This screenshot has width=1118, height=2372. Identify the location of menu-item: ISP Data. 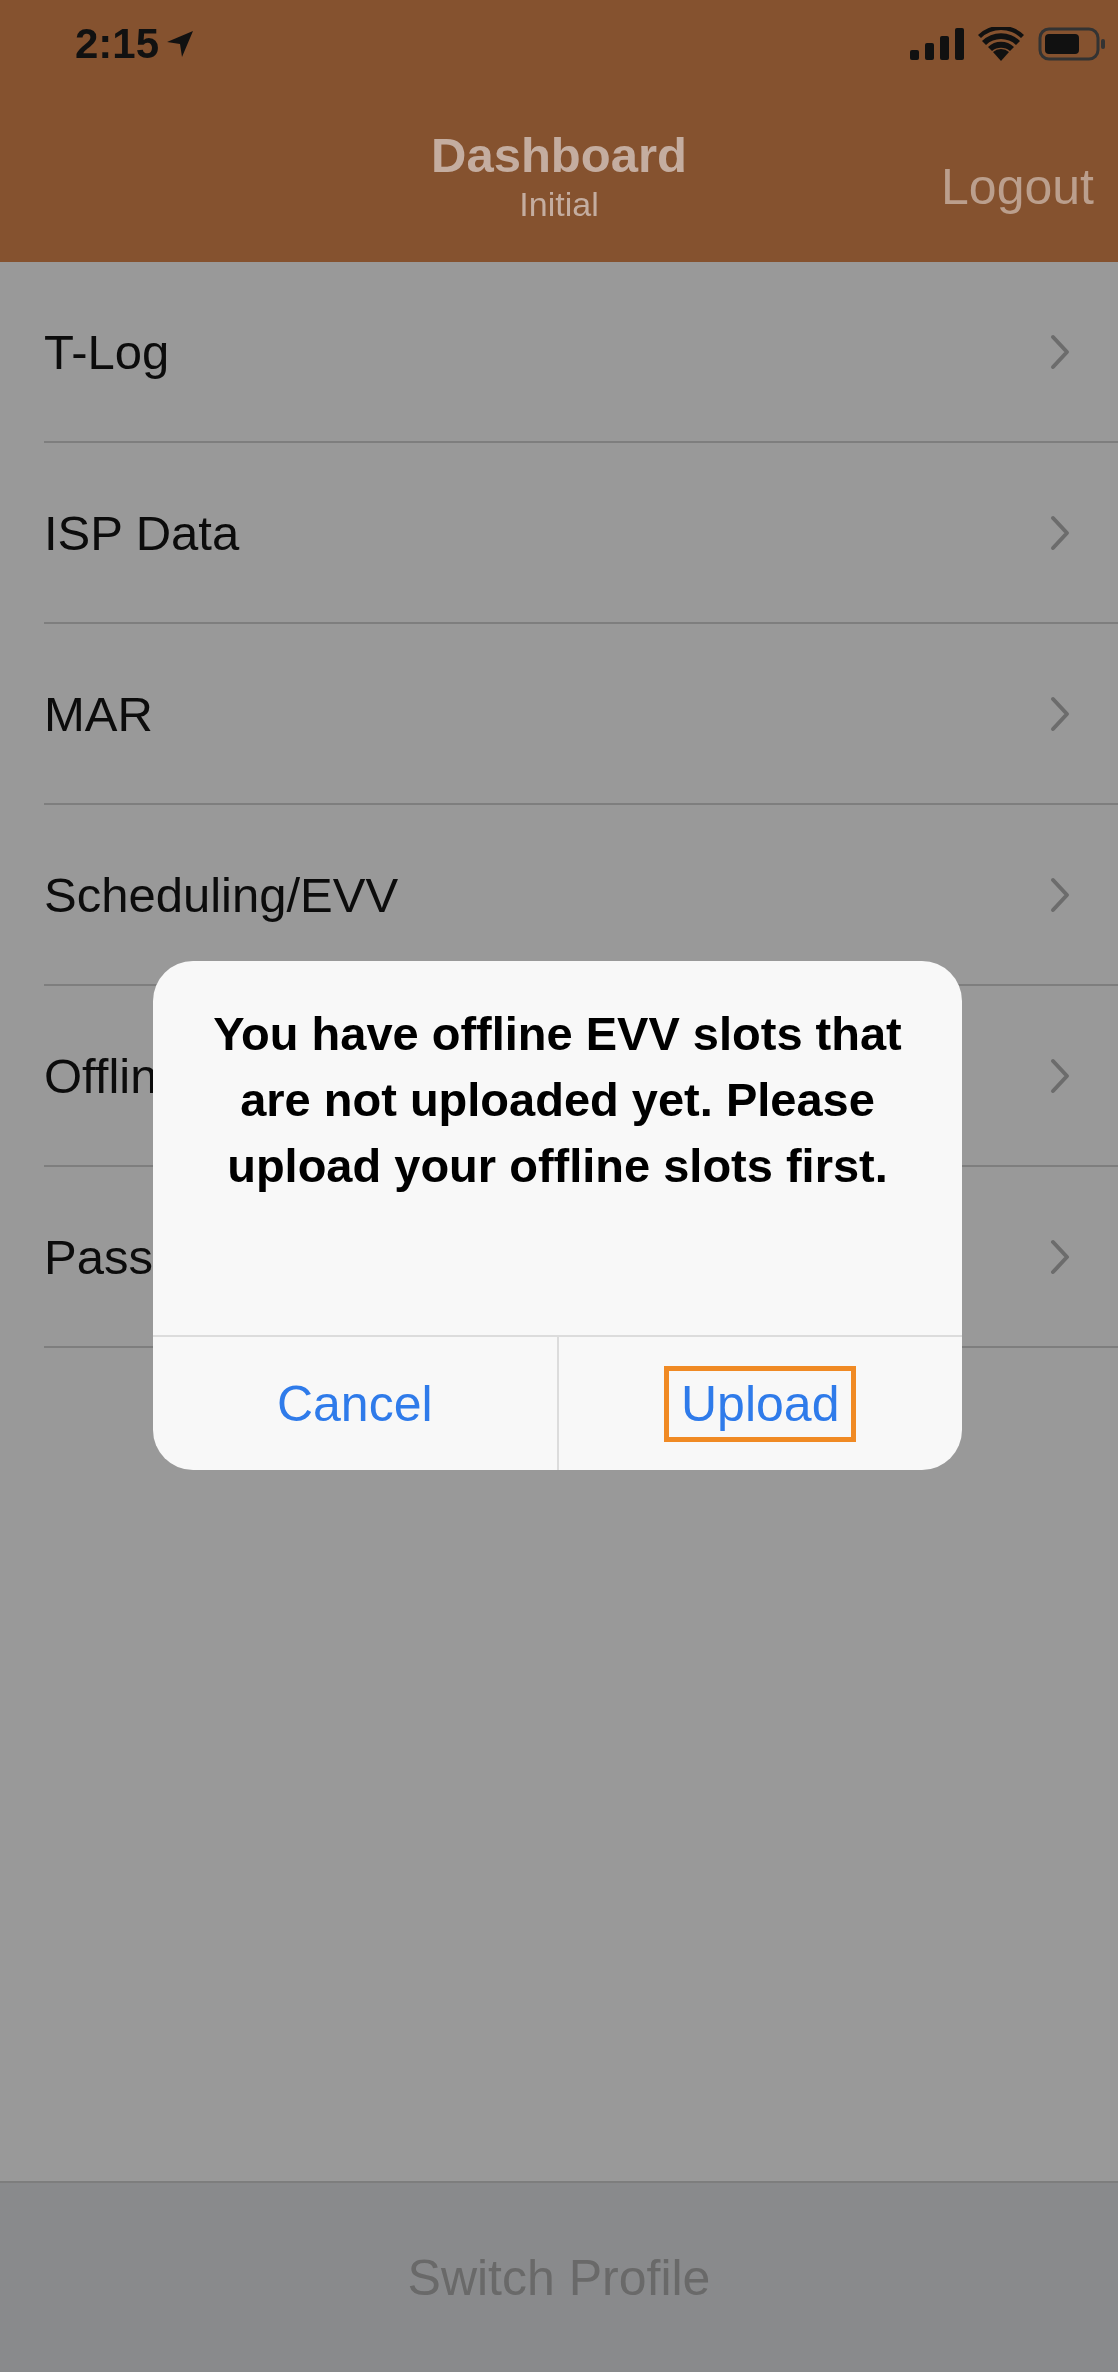
(581, 533).